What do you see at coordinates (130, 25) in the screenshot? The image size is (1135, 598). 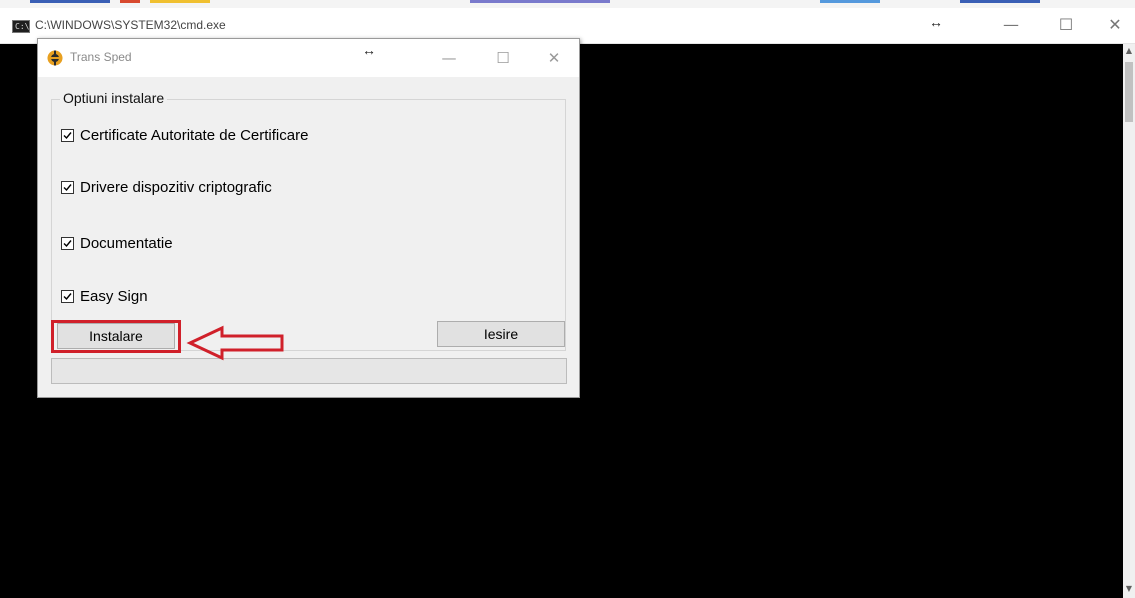 I see `cmd-window-title: C:\WINDOWS\SYSTEM32\cmd.exe` at bounding box center [130, 25].